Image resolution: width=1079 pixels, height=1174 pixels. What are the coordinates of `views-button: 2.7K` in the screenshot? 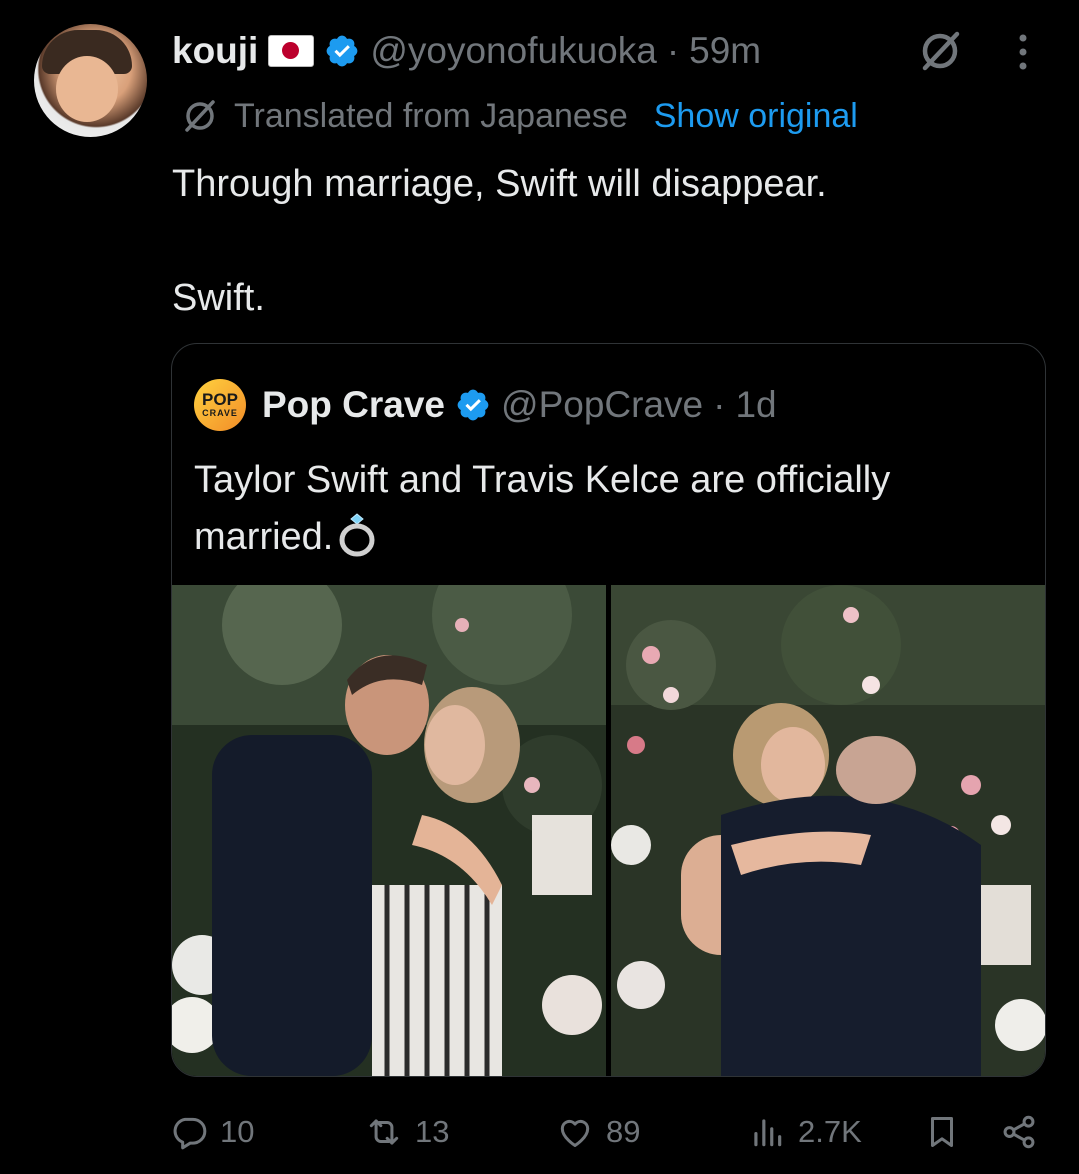 It's located at (805, 1132).